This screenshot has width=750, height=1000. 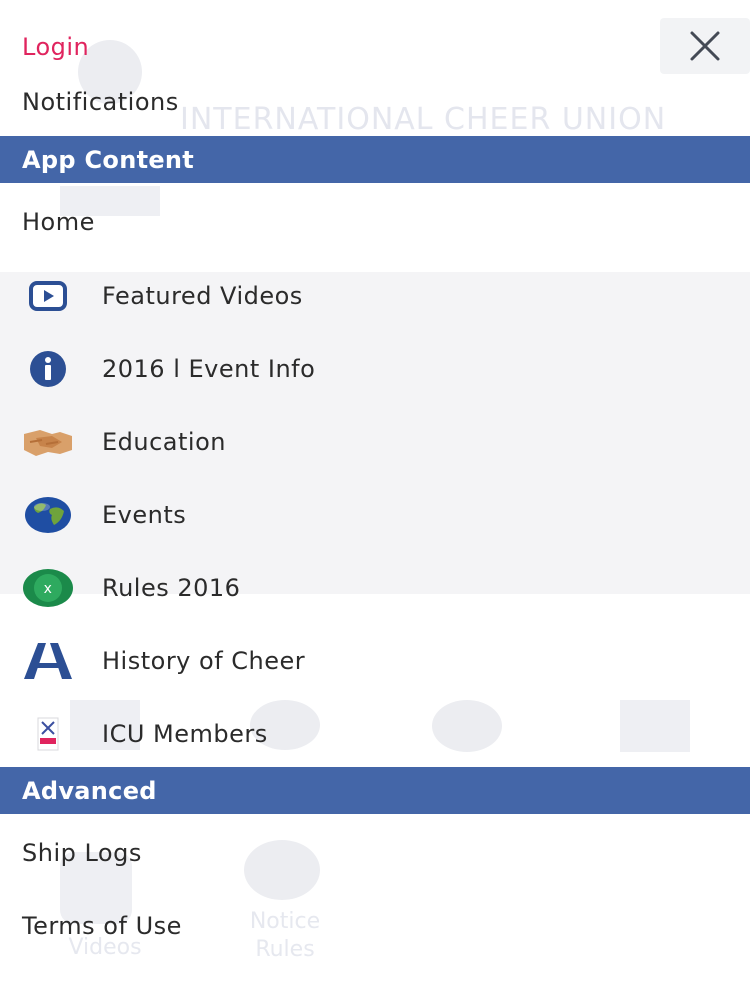 I want to click on home-label: Home, so click(x=58, y=222).